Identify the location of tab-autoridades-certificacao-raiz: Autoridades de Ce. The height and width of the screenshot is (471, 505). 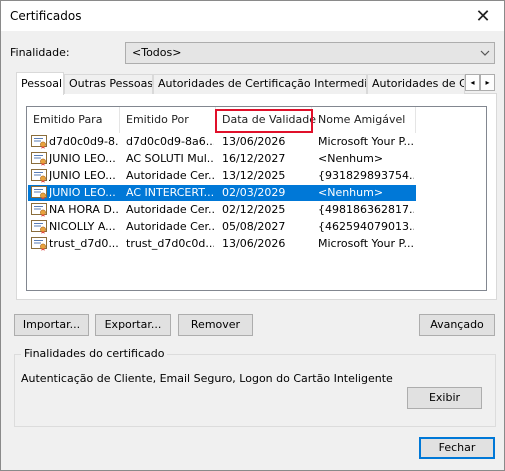
(416, 84).